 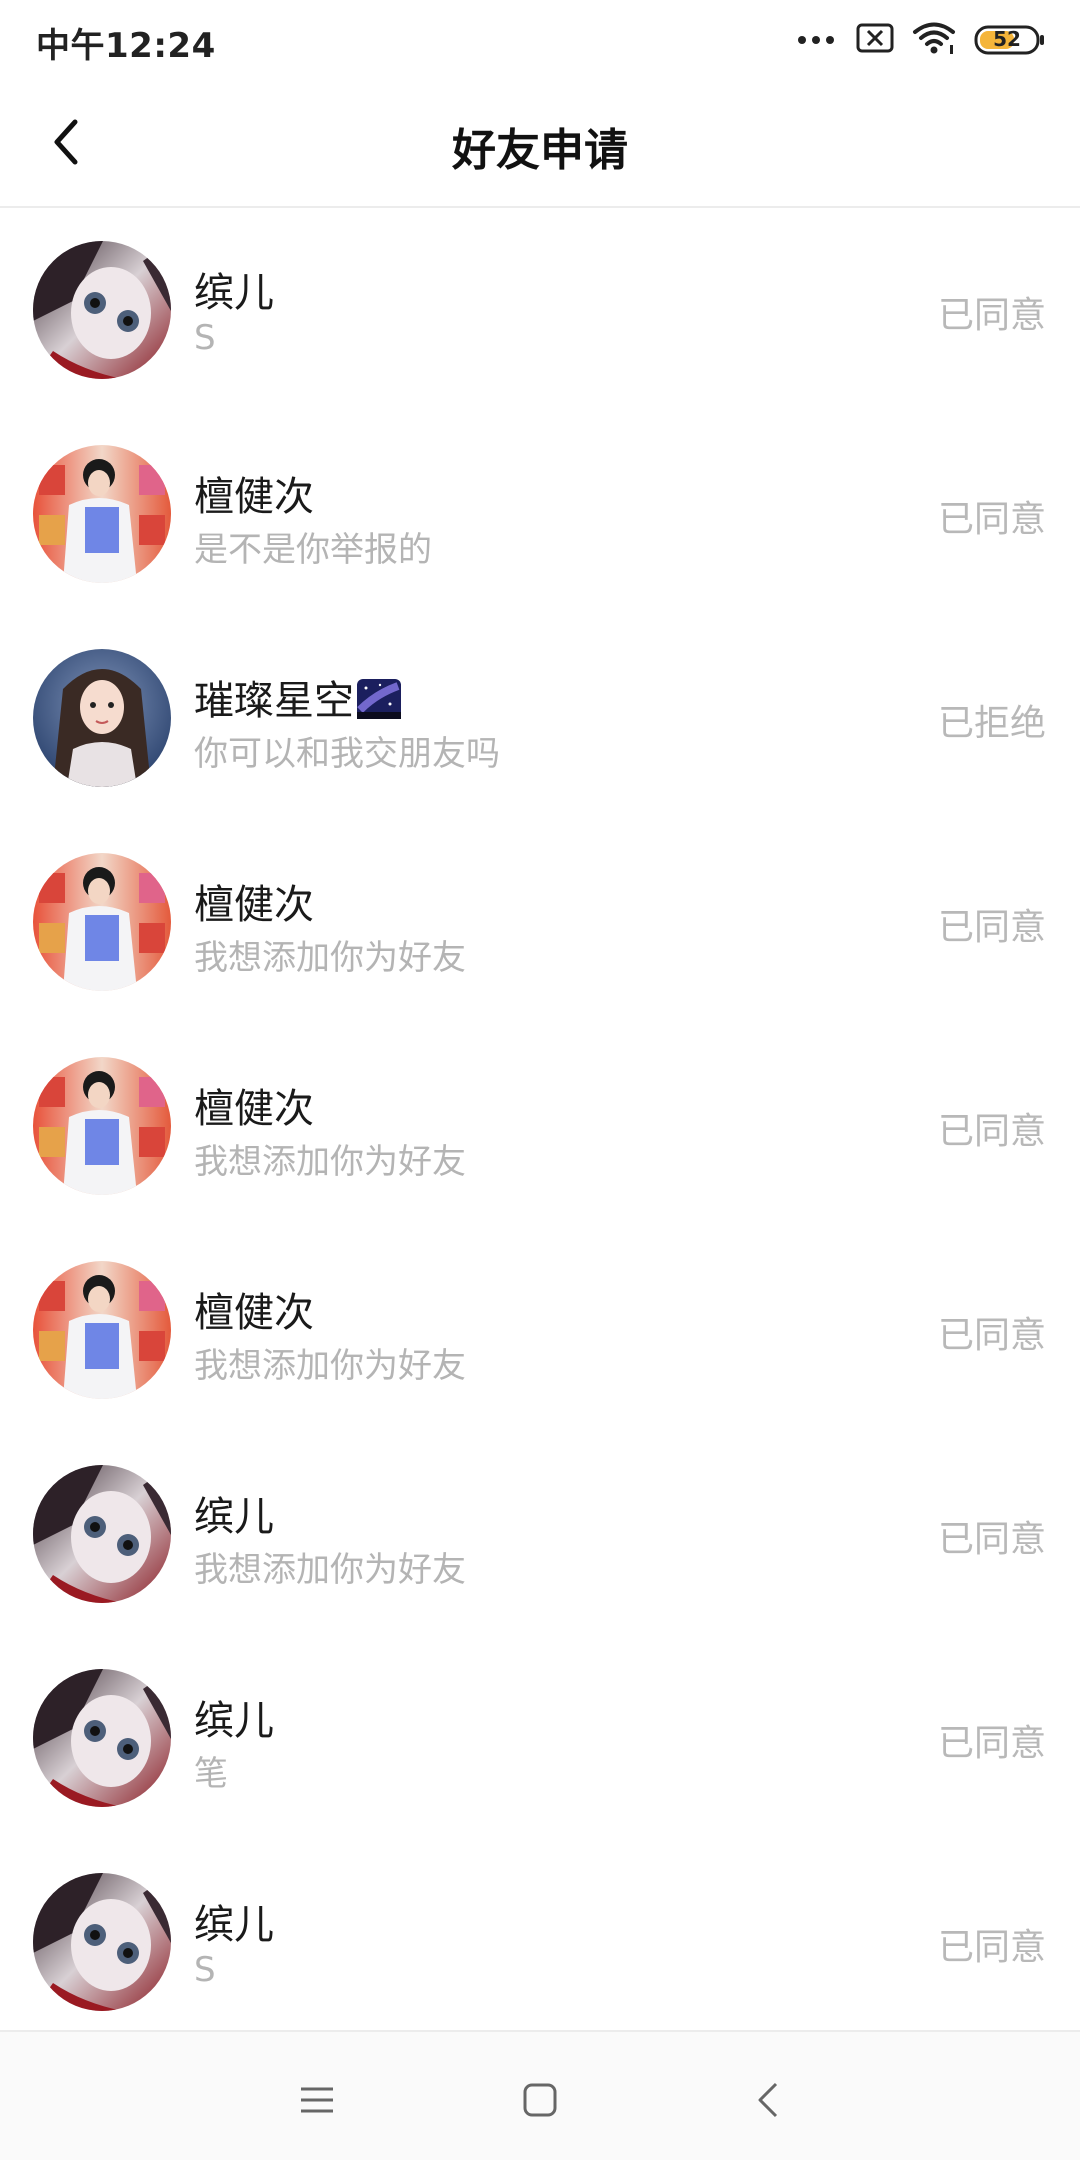 I want to click on battery-icon: 52, so click(x=1010, y=40).